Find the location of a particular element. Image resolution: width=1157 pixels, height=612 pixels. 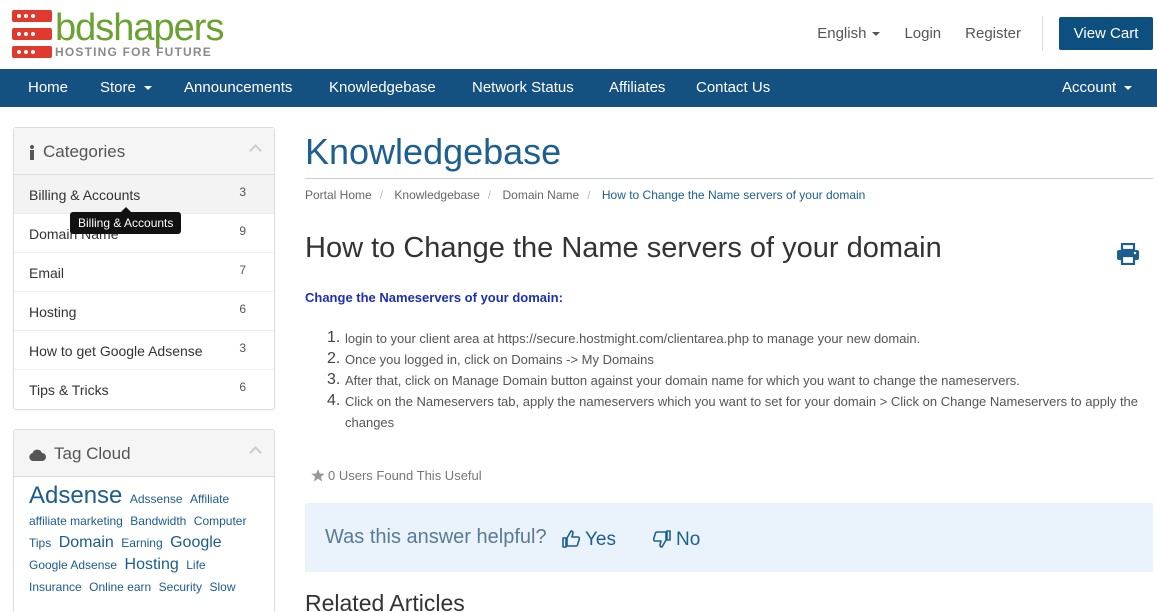

category-label: Tips & Tricks is located at coordinates (69, 390).